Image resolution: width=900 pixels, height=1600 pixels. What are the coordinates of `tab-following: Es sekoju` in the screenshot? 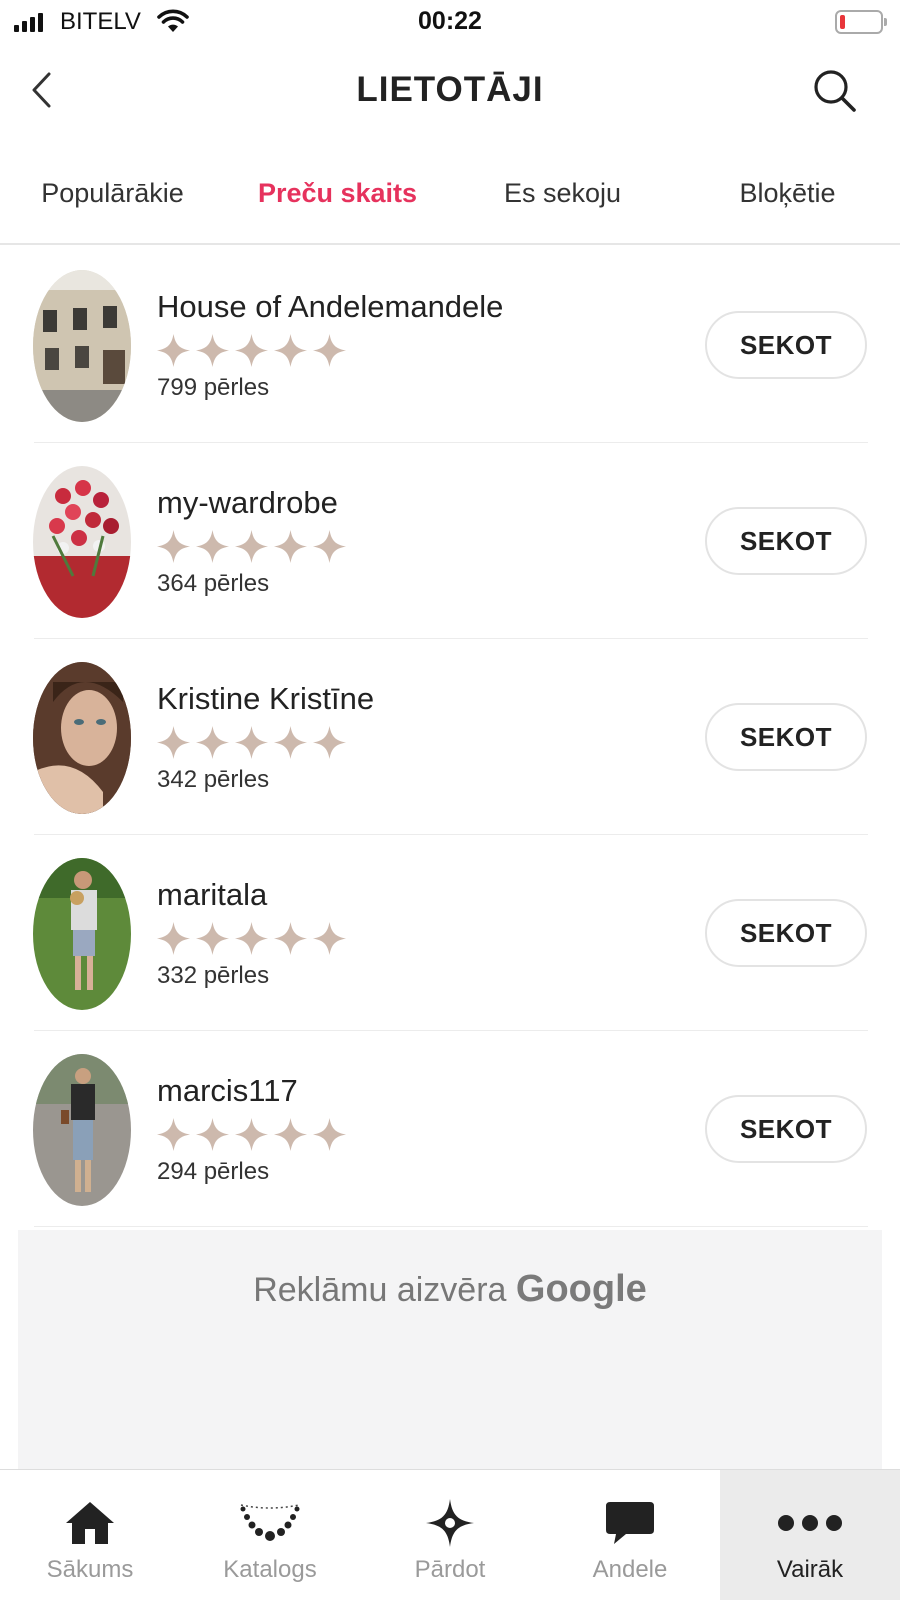 It's located at (562, 196).